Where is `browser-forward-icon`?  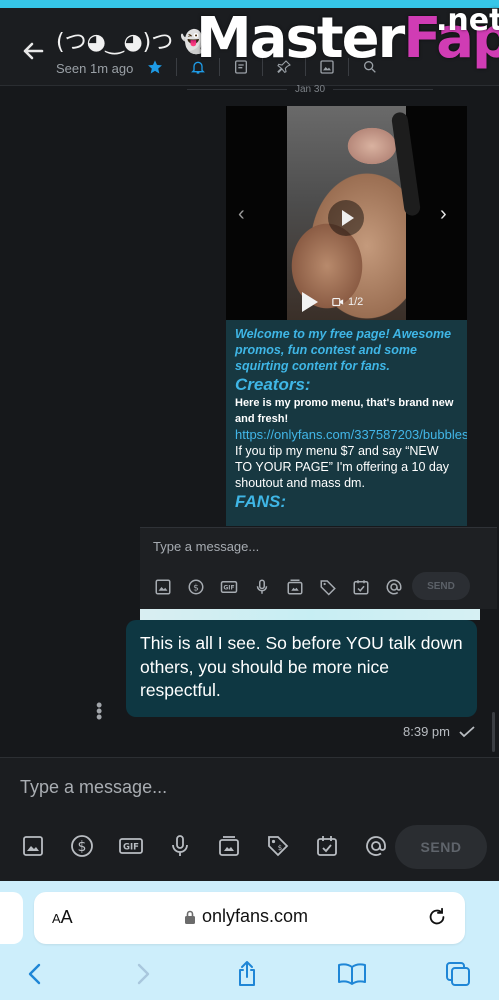 browser-forward-icon is located at coordinates (143, 974).